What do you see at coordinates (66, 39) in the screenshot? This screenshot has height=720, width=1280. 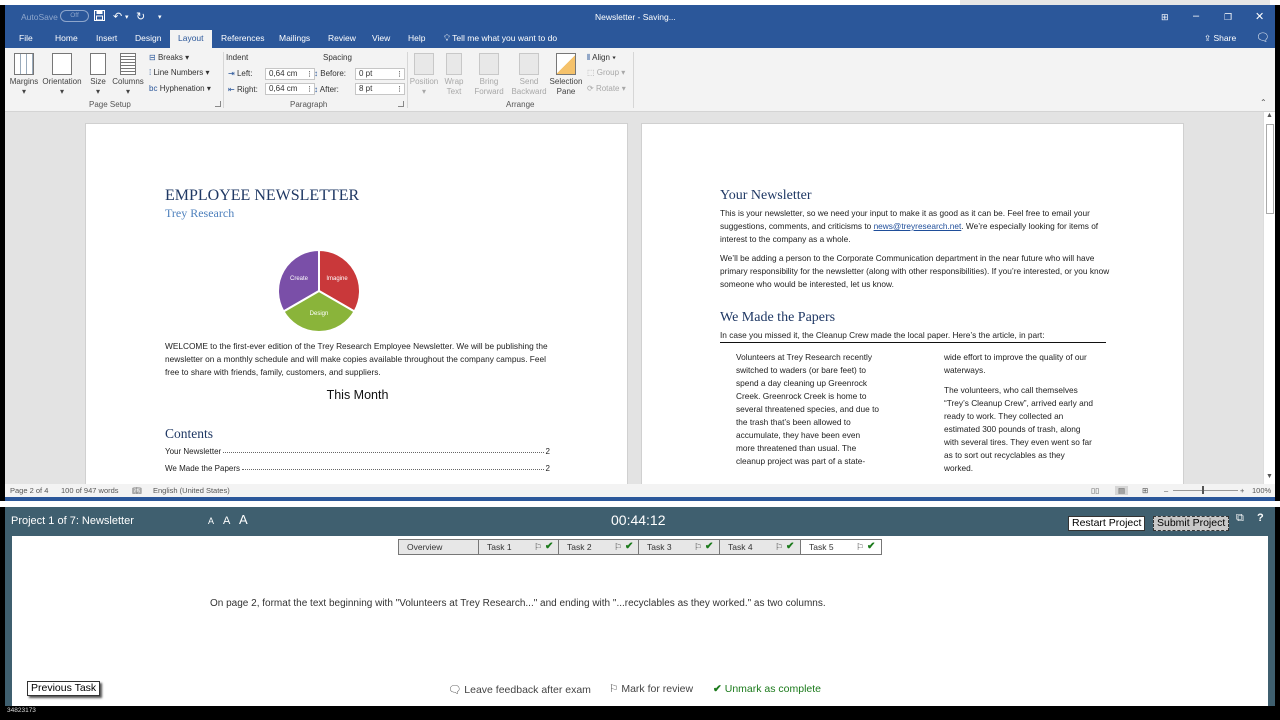 I see `tab-home: Home` at bounding box center [66, 39].